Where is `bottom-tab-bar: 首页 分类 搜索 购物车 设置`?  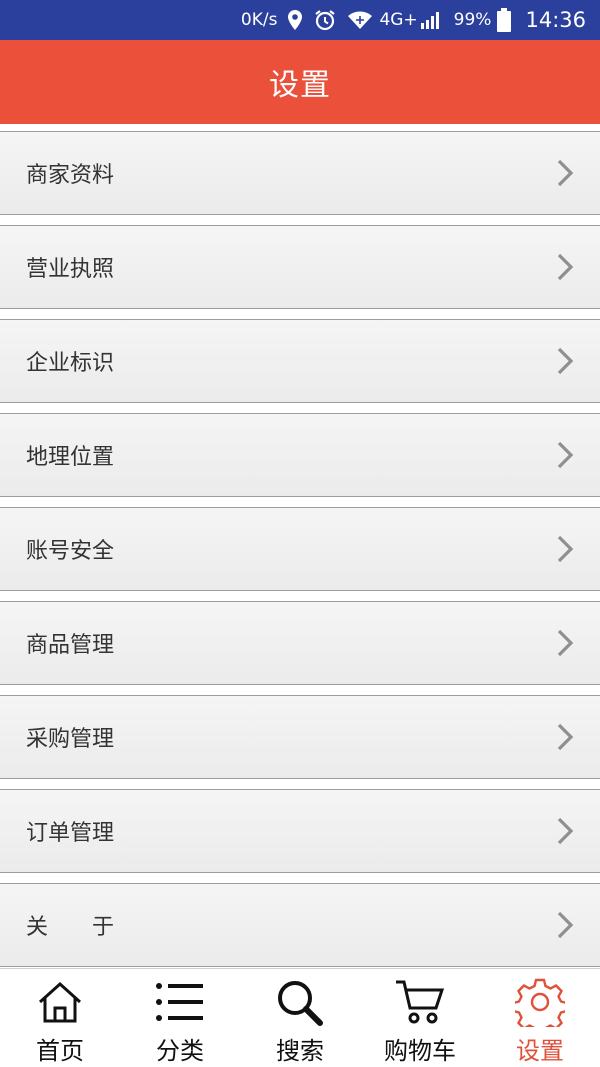
bottom-tab-bar: 首页 分类 搜索 购物车 设置 is located at coordinates (300, 1017).